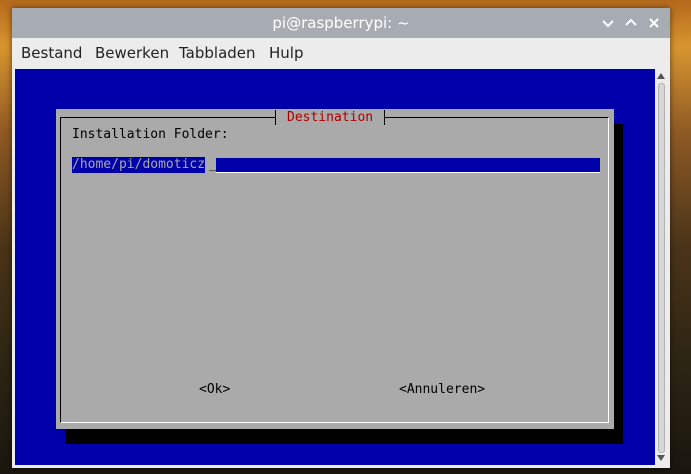  Describe the element at coordinates (51, 53) in the screenshot. I see `menu-item-bestand: Bestand` at that location.